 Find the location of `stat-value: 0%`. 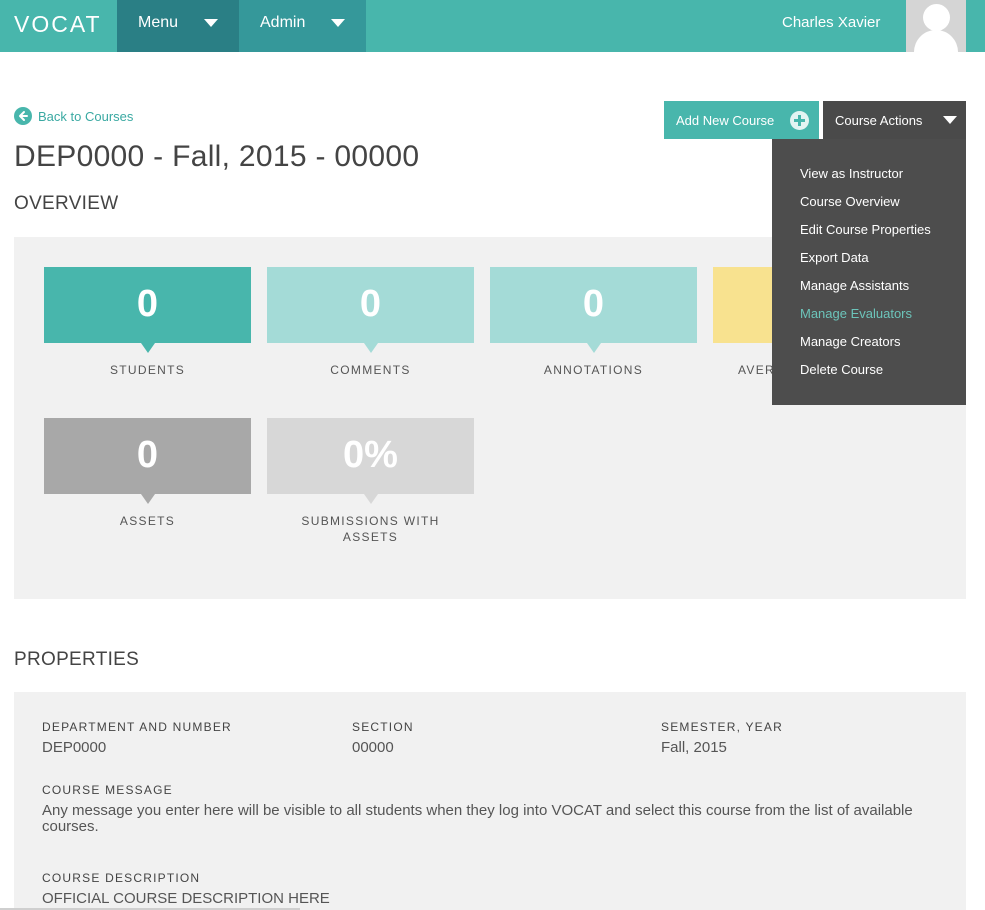

stat-value: 0% is located at coordinates (370, 461).